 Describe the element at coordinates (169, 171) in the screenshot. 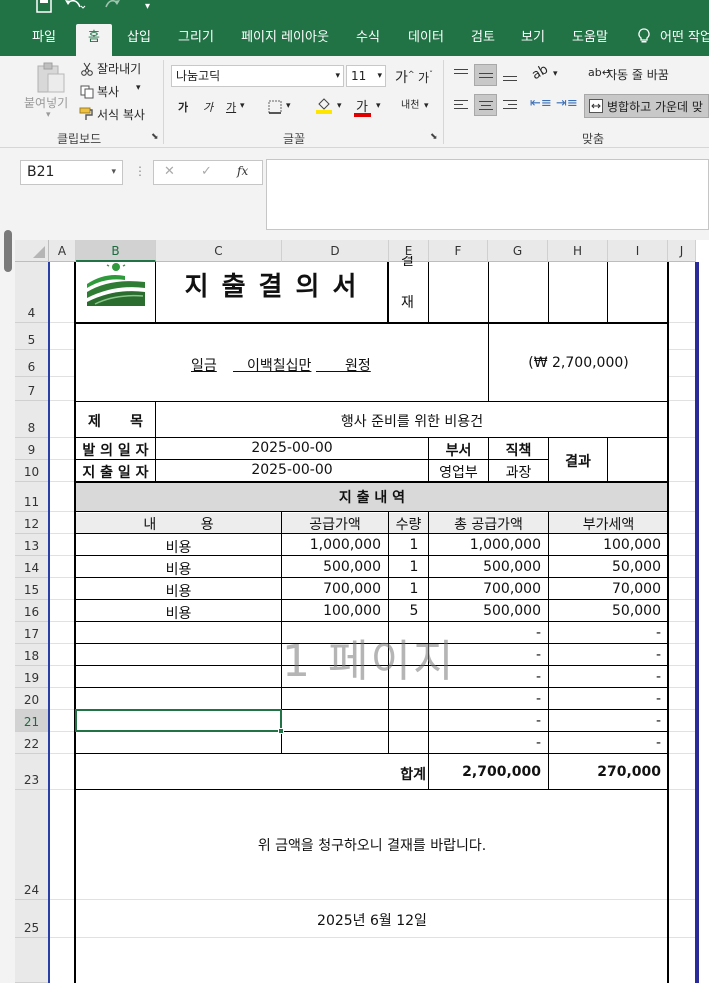

I see `cancel-icon: ✕` at that location.